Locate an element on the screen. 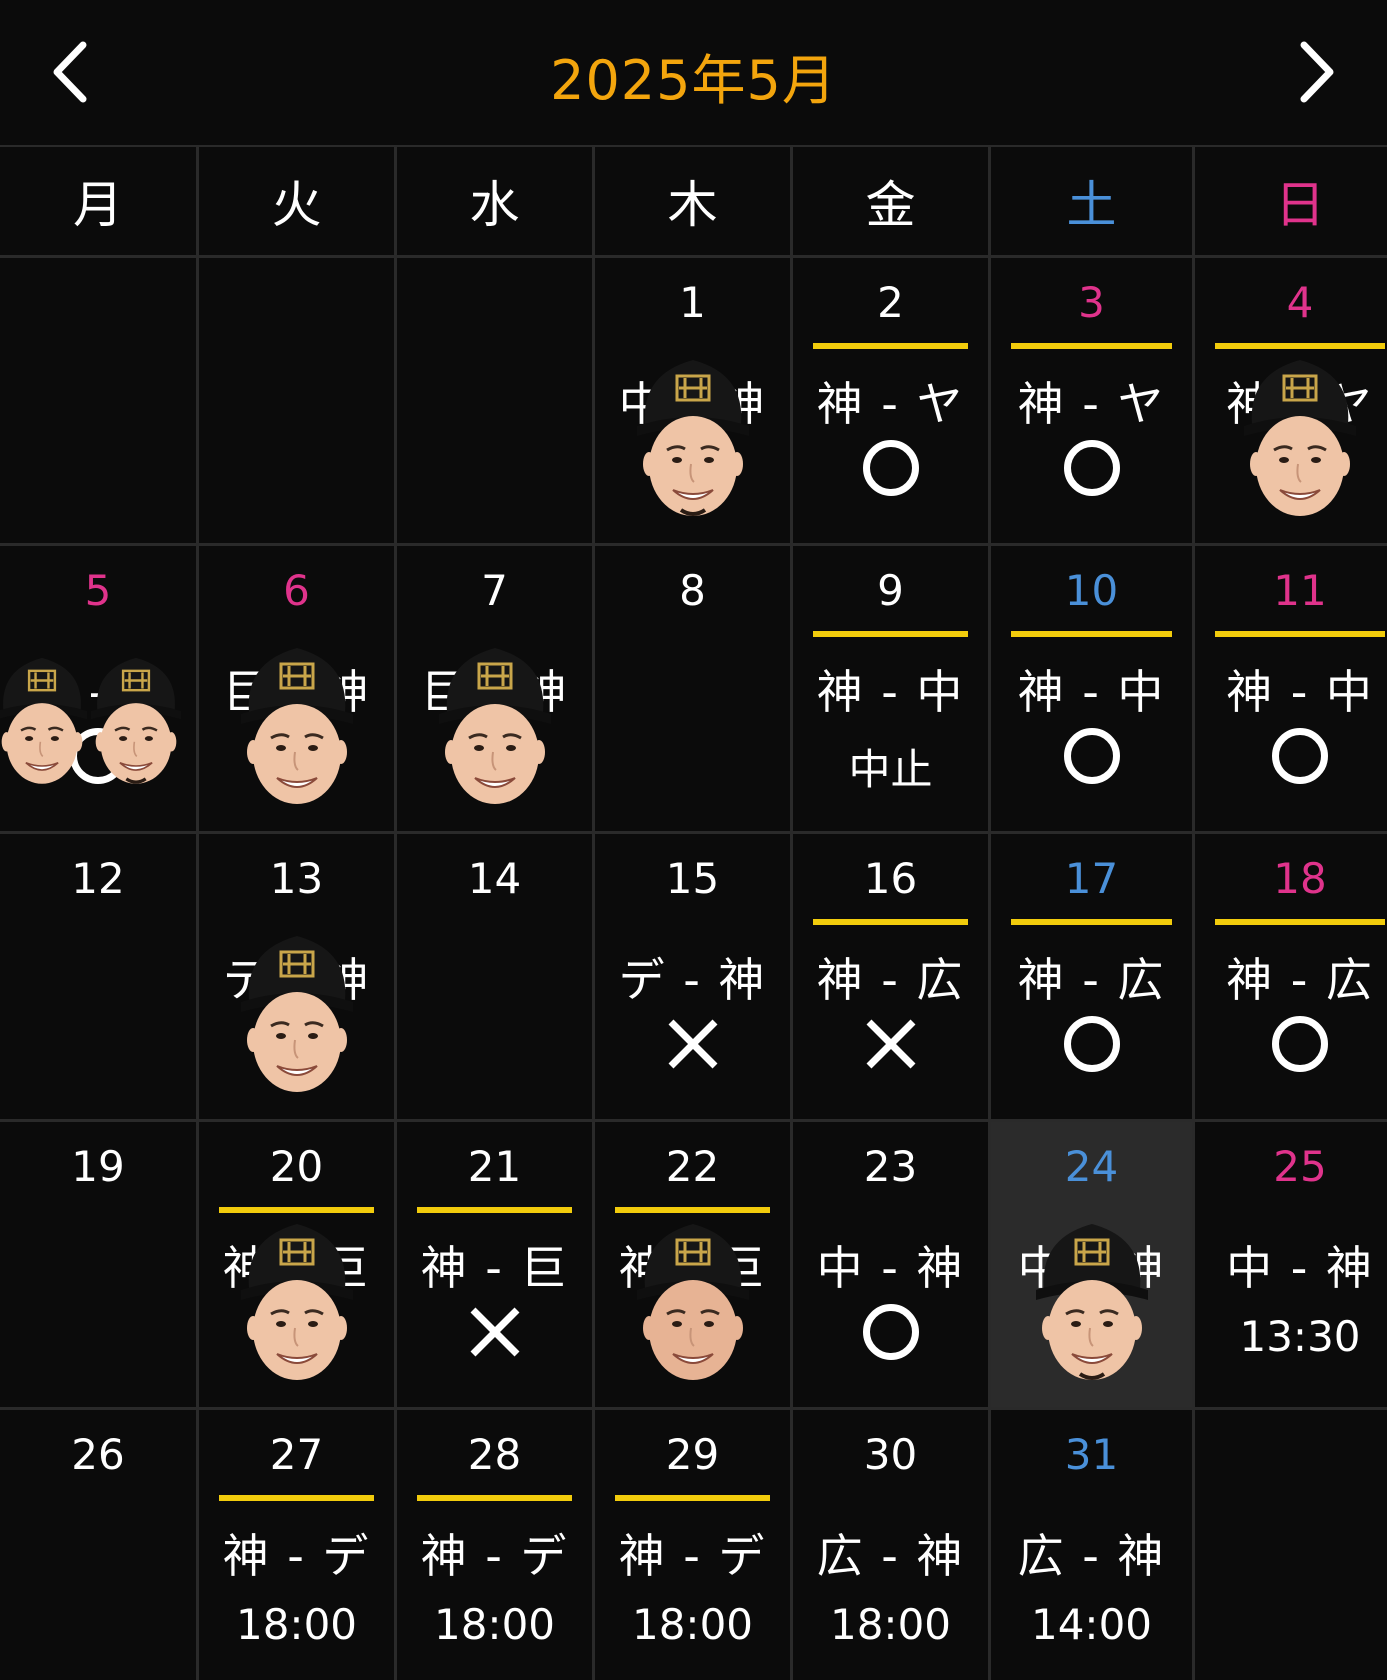 This screenshot has height=1680, width=1387. day-cell: 10 神 - 中 is located at coordinates (1091, 688).